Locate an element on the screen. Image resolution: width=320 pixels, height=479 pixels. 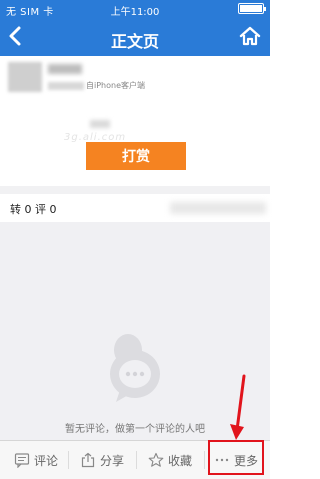
section-divider is located at coordinates (135, 190).